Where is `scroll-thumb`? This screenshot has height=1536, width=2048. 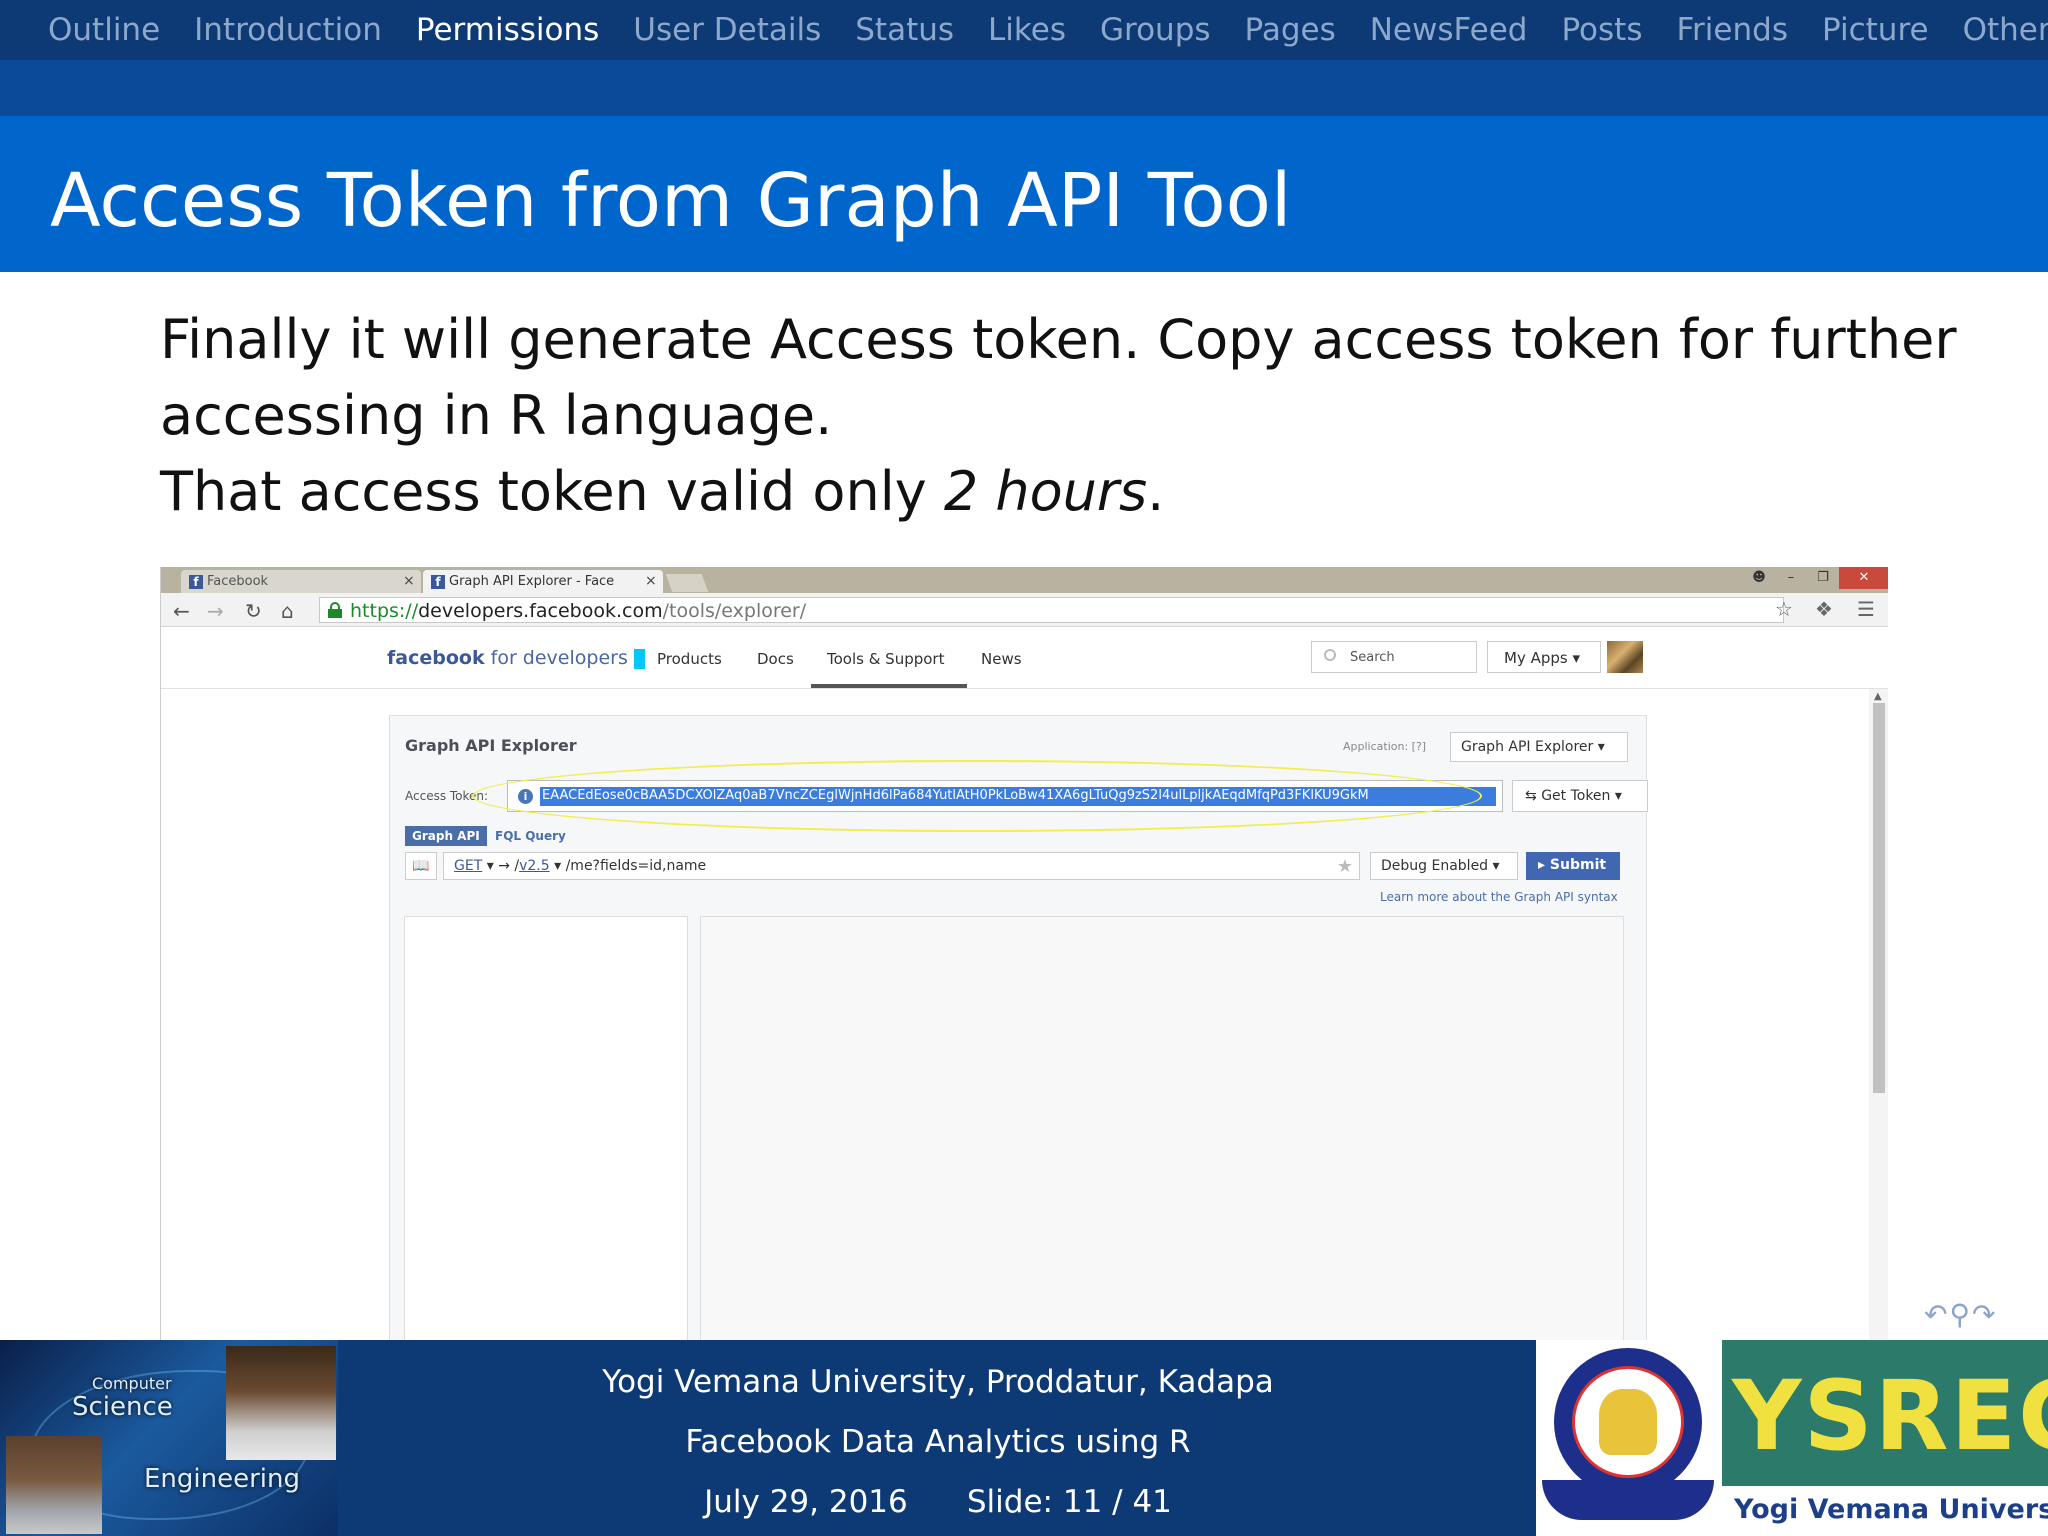
scroll-thumb is located at coordinates (1879, 898).